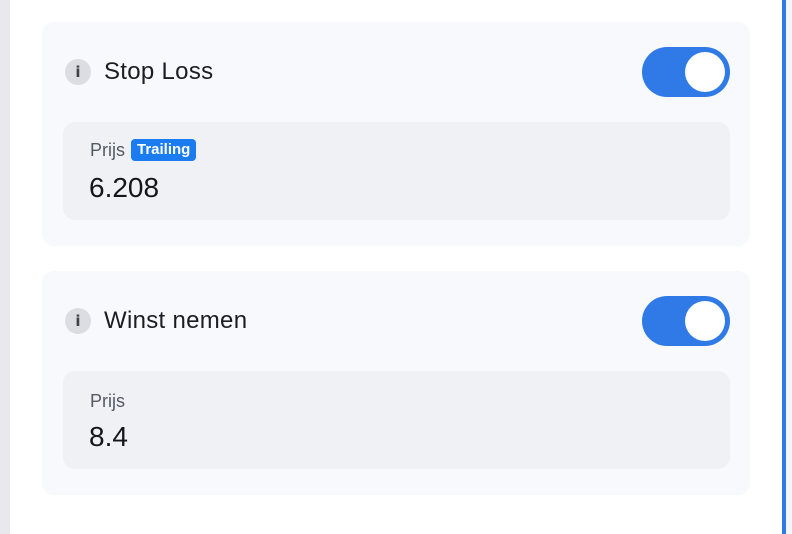 The image size is (792, 534). Describe the element at coordinates (164, 150) in the screenshot. I see `trailing-badge: Trailing` at that location.